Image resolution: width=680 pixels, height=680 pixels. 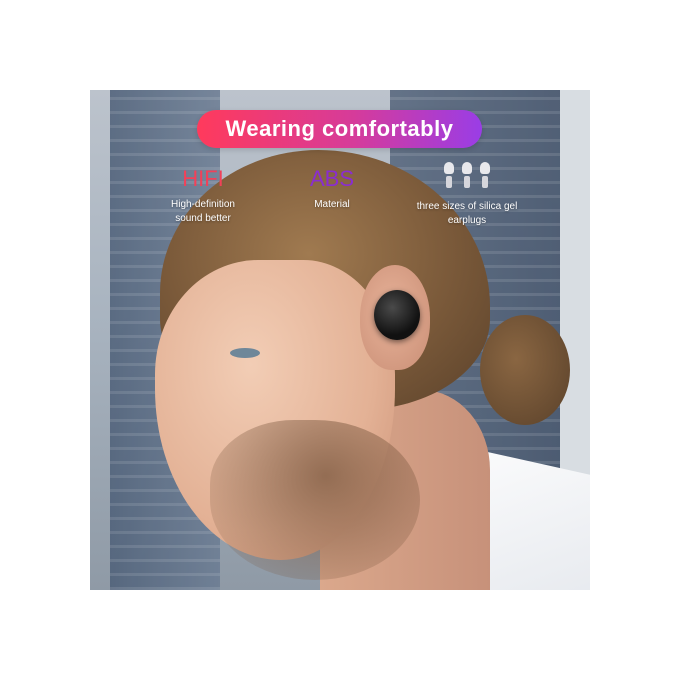 What do you see at coordinates (525, 370) in the screenshot?
I see `hair-bun` at bounding box center [525, 370].